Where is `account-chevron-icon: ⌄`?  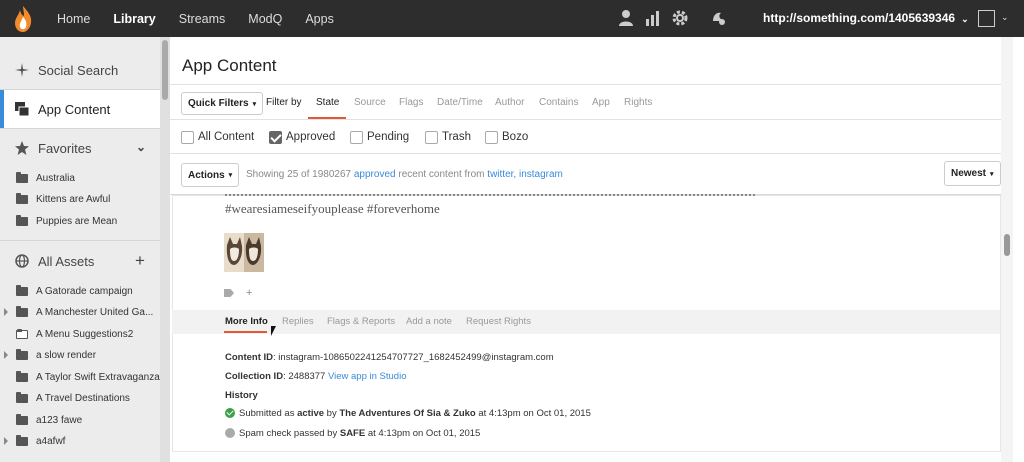
account-chevron-icon: ⌄ is located at coordinates (1005, 17).